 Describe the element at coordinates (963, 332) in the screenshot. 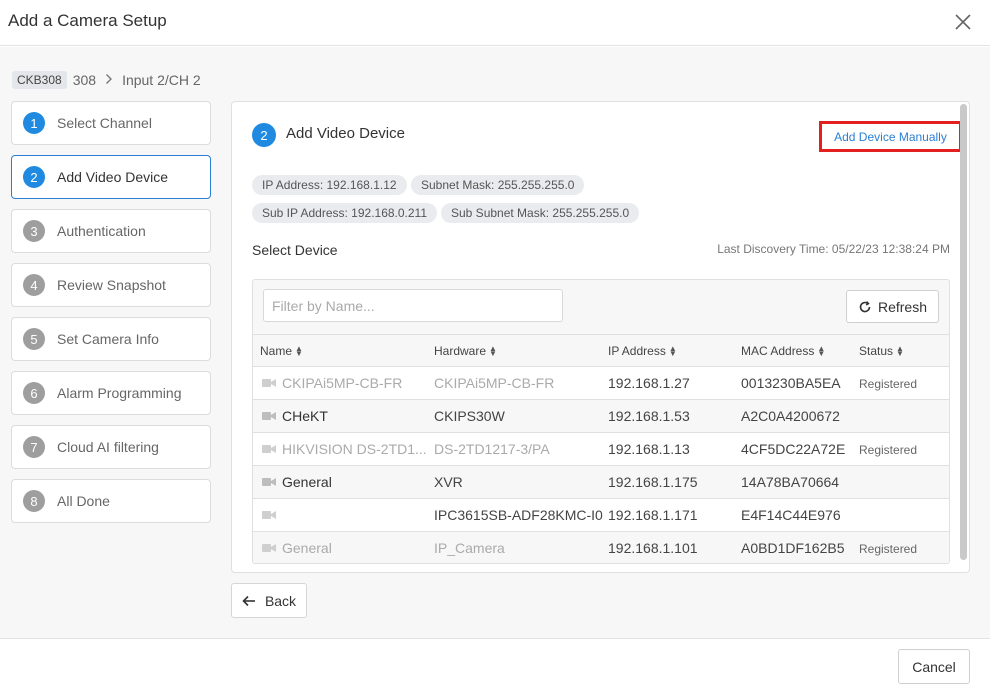

I see `panel-scrollbar` at that location.